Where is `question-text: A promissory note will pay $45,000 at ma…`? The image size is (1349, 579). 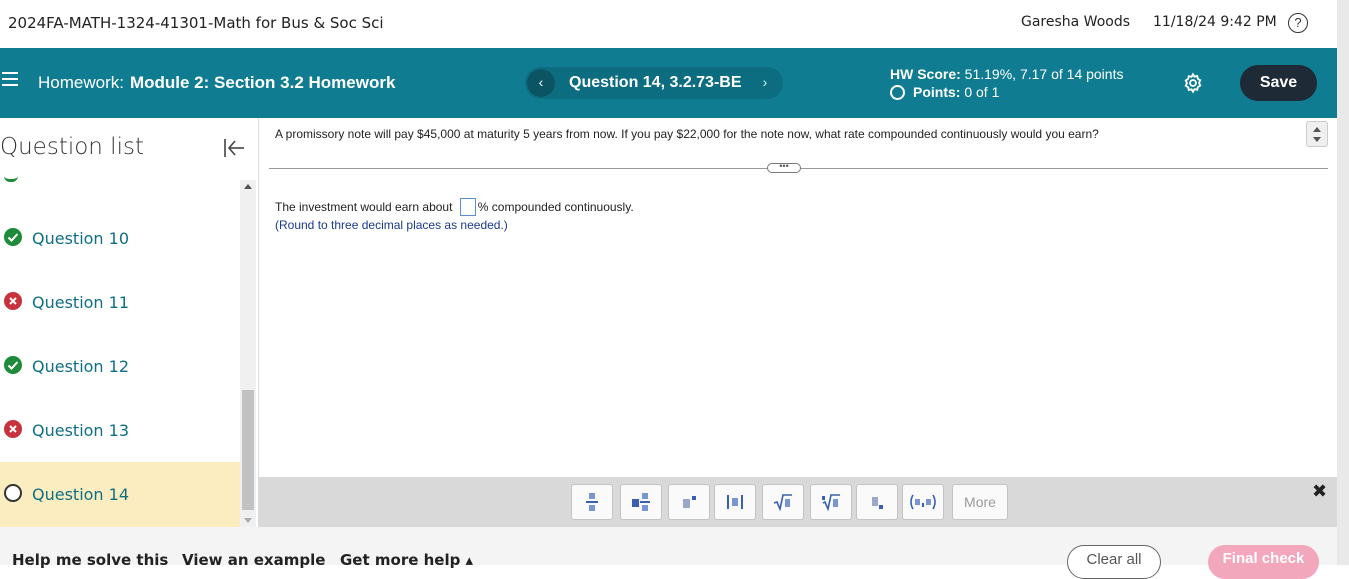 question-text: A promissory note will pay $45,000 at ma… is located at coordinates (687, 134).